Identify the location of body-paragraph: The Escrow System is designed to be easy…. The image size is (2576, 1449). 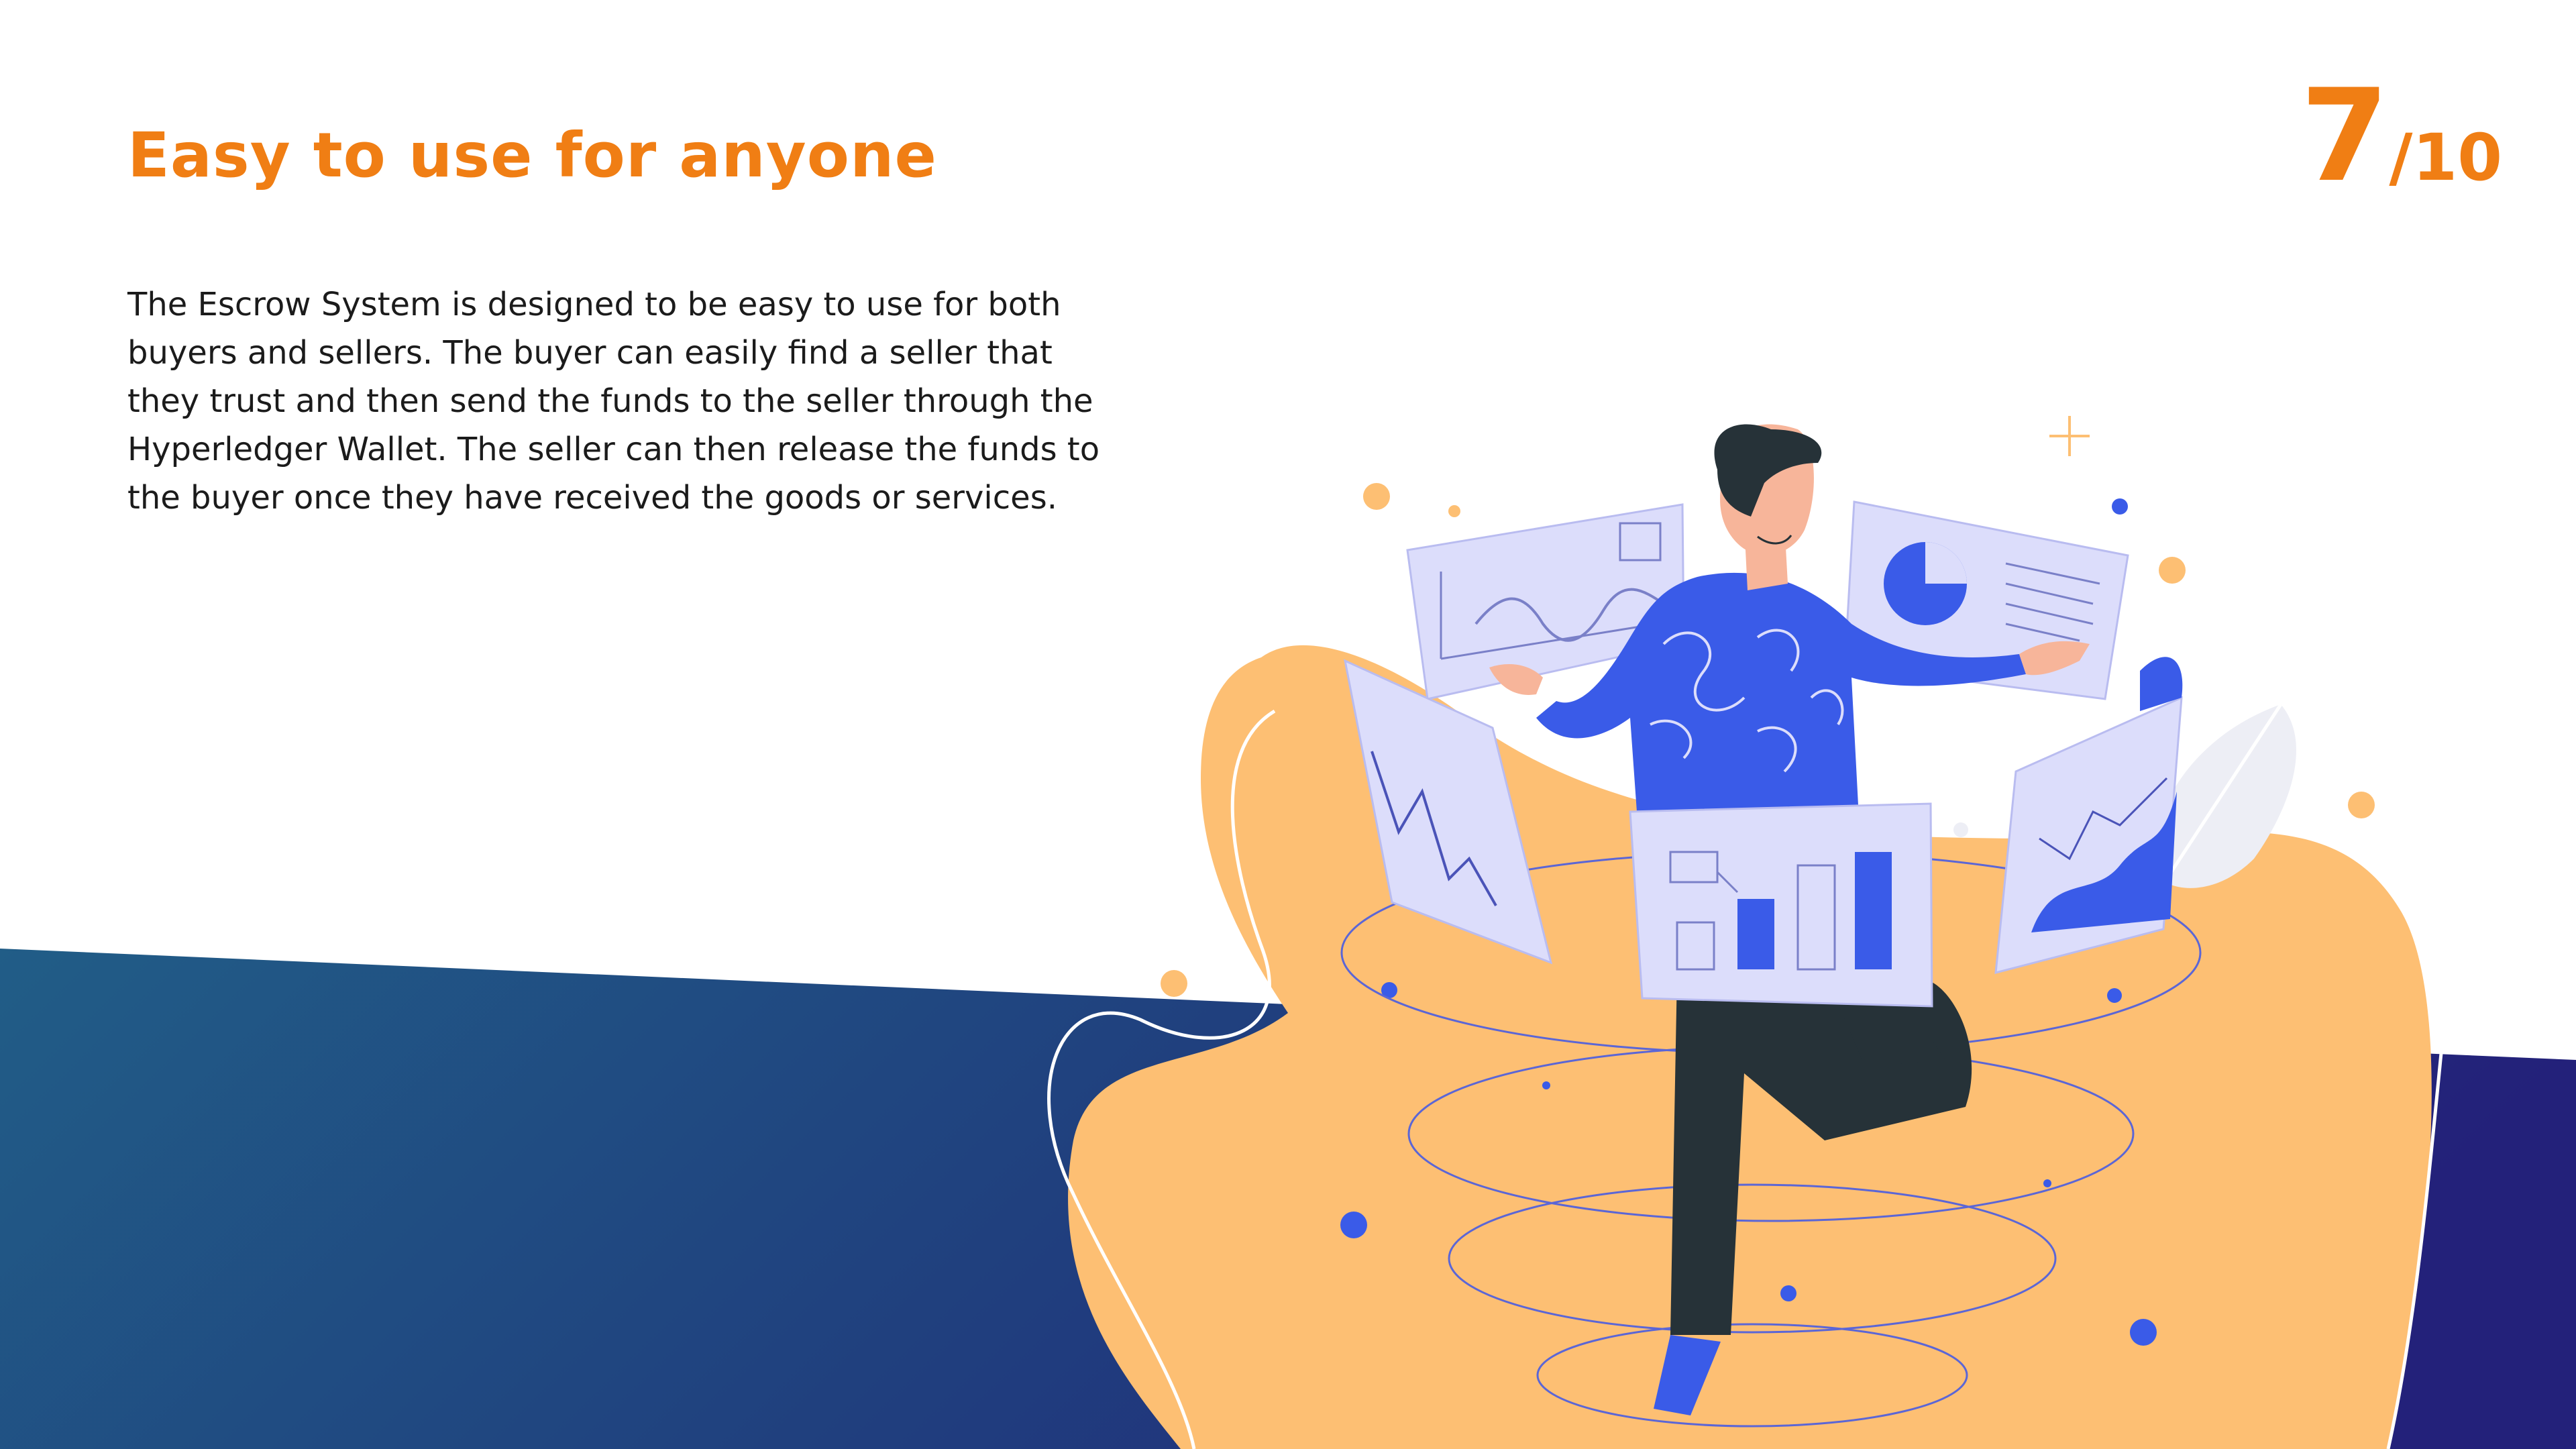
(613, 401).